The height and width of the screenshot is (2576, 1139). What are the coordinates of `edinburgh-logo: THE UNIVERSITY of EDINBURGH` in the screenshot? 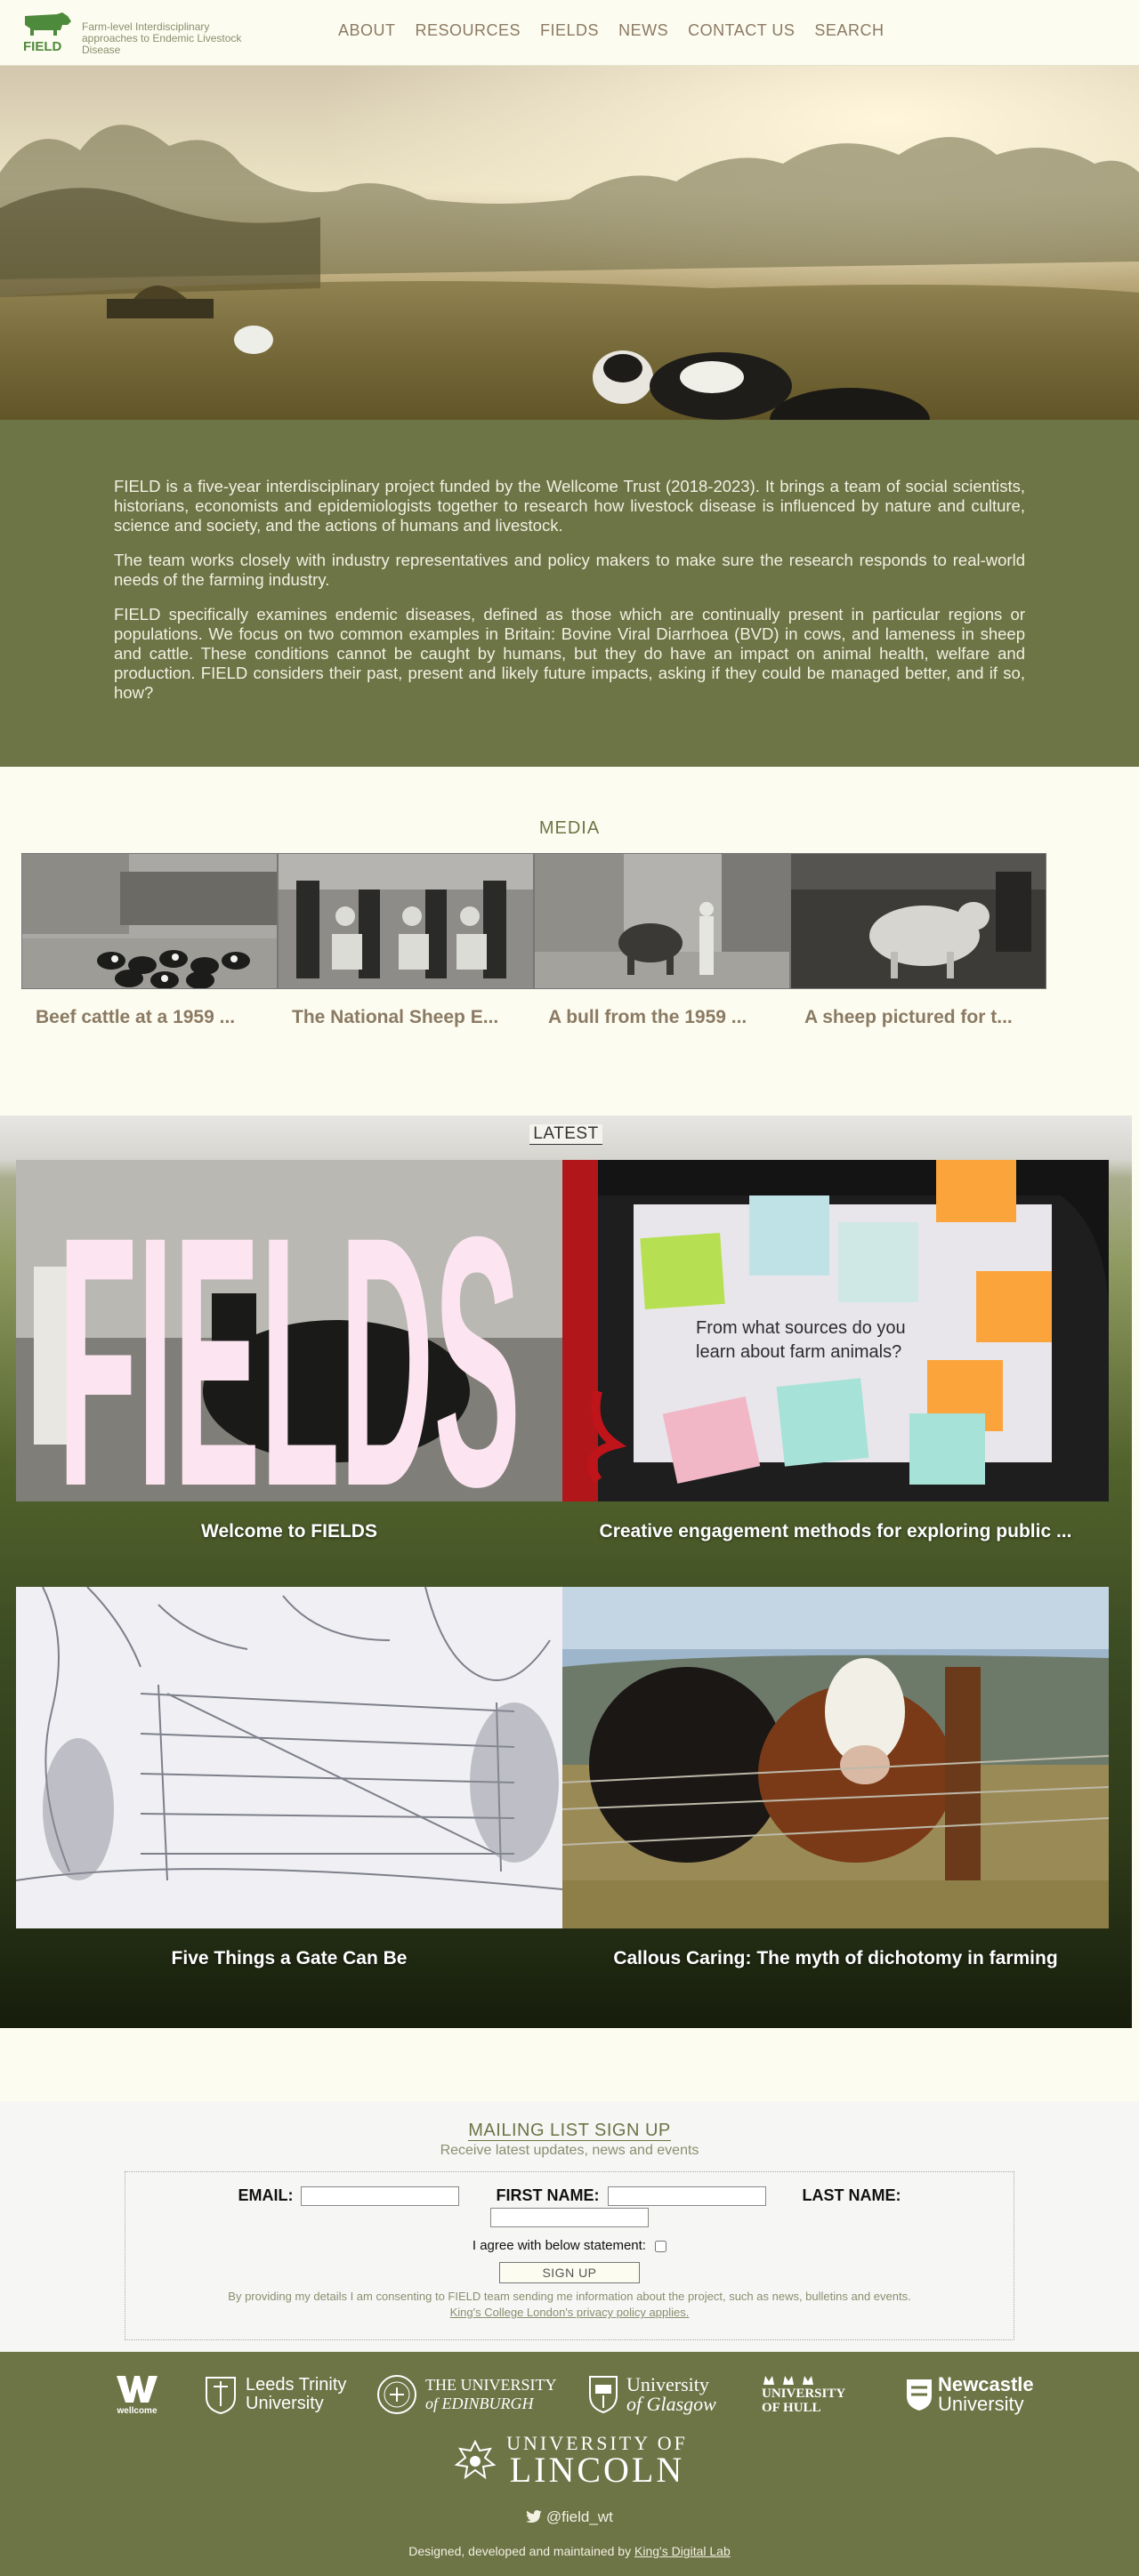 It's located at (478, 2394).